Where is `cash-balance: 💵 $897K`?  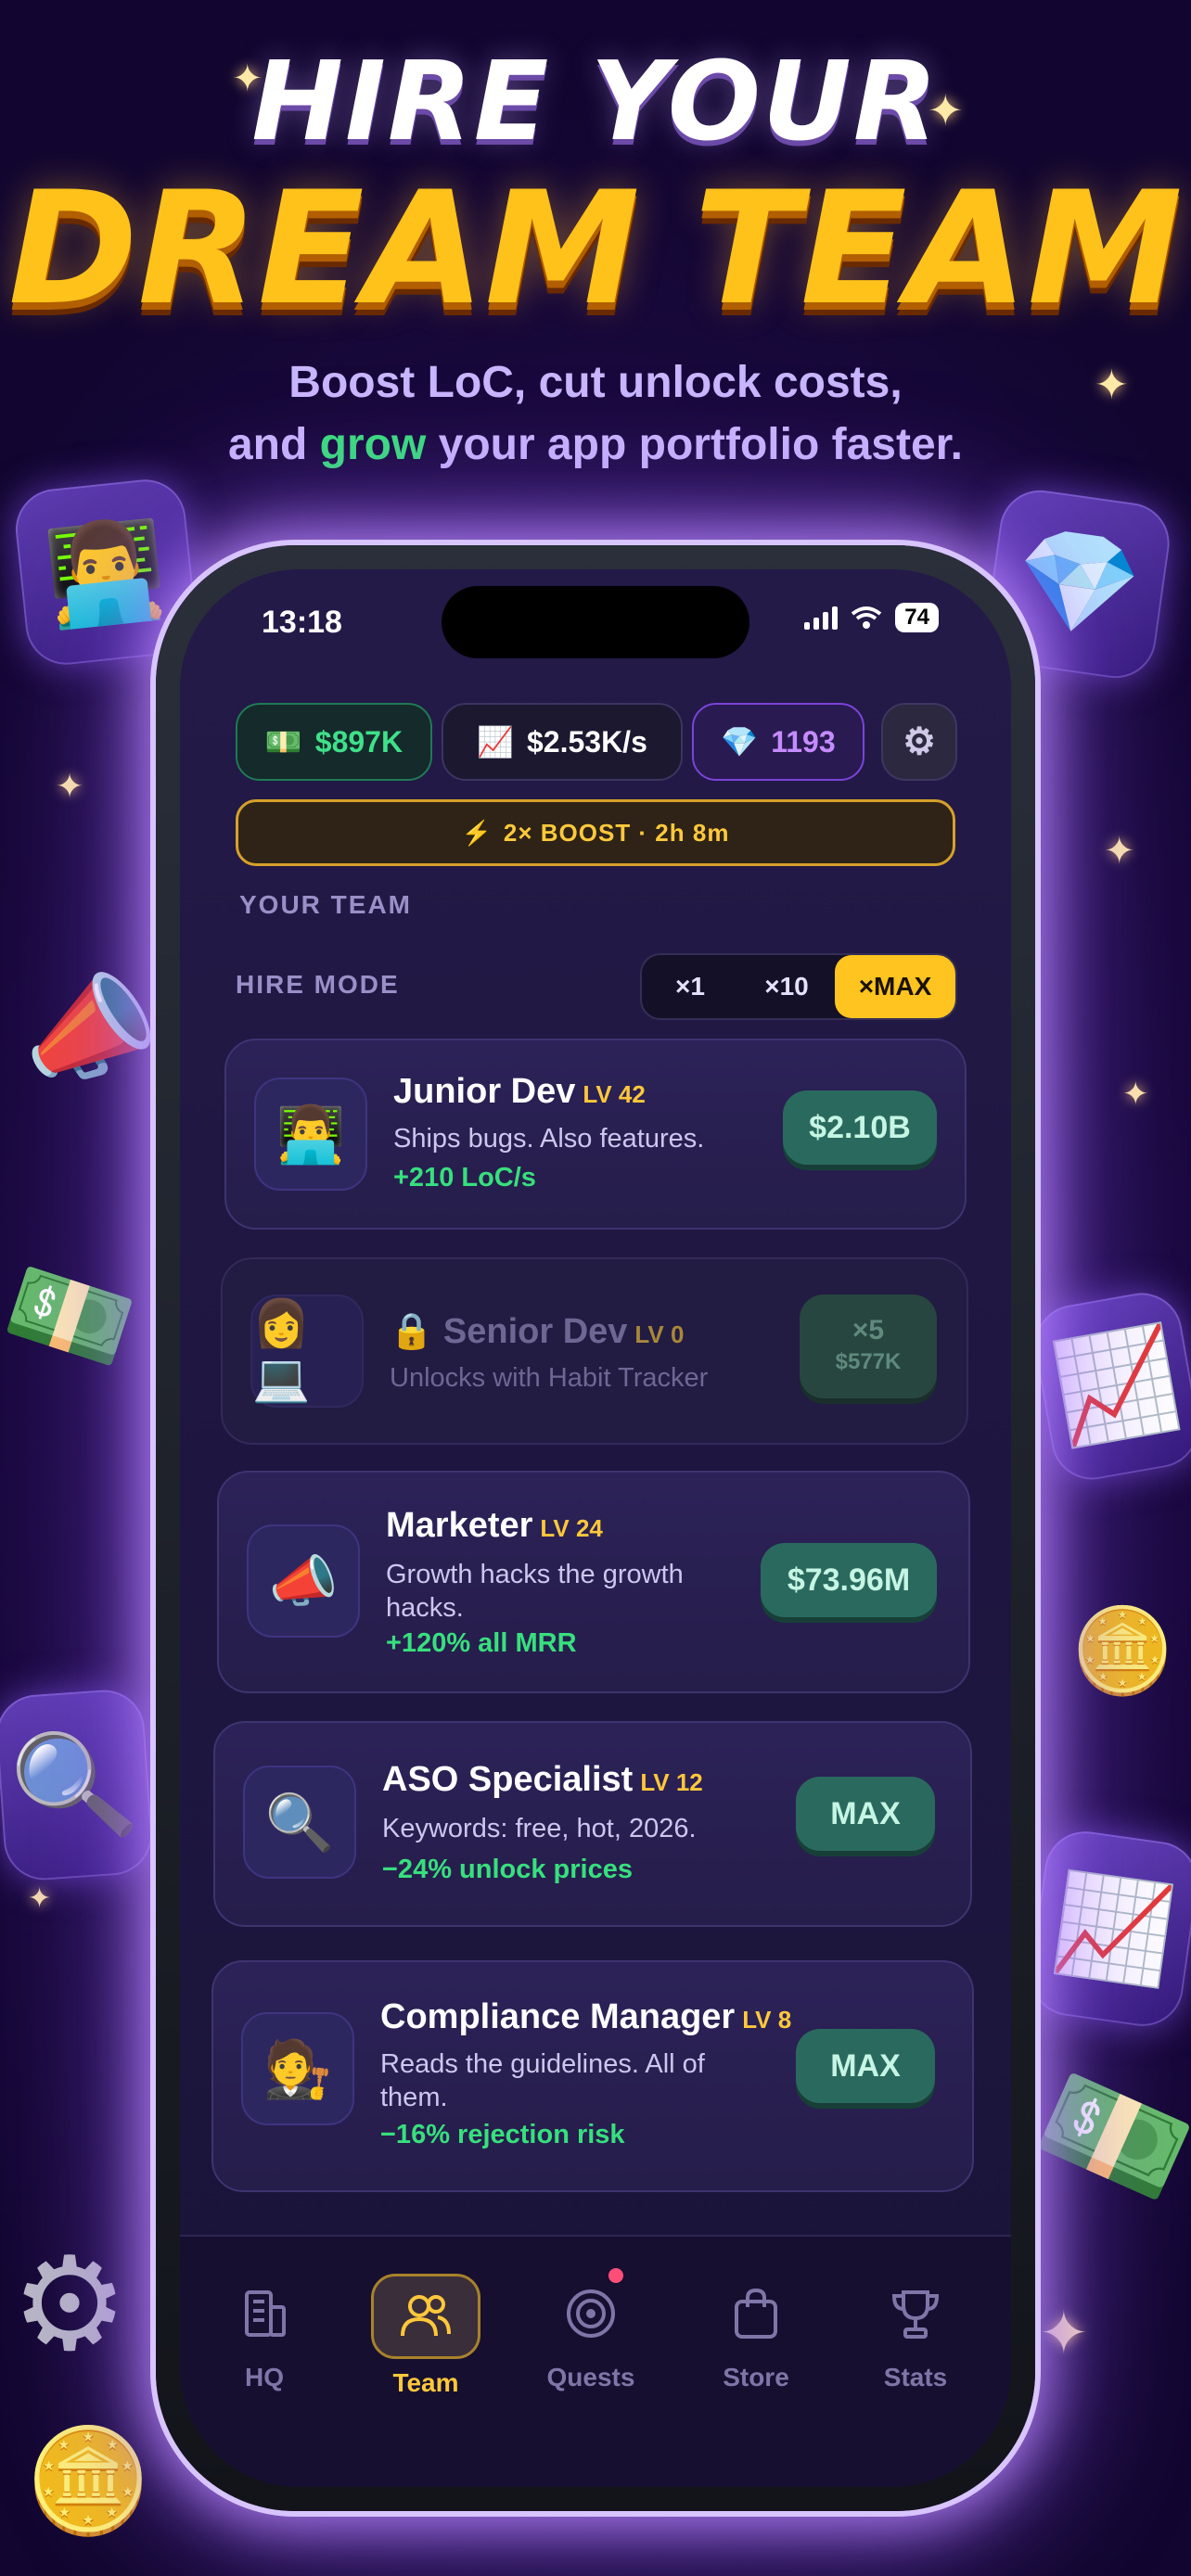 cash-balance: 💵 $897K is located at coordinates (334, 742).